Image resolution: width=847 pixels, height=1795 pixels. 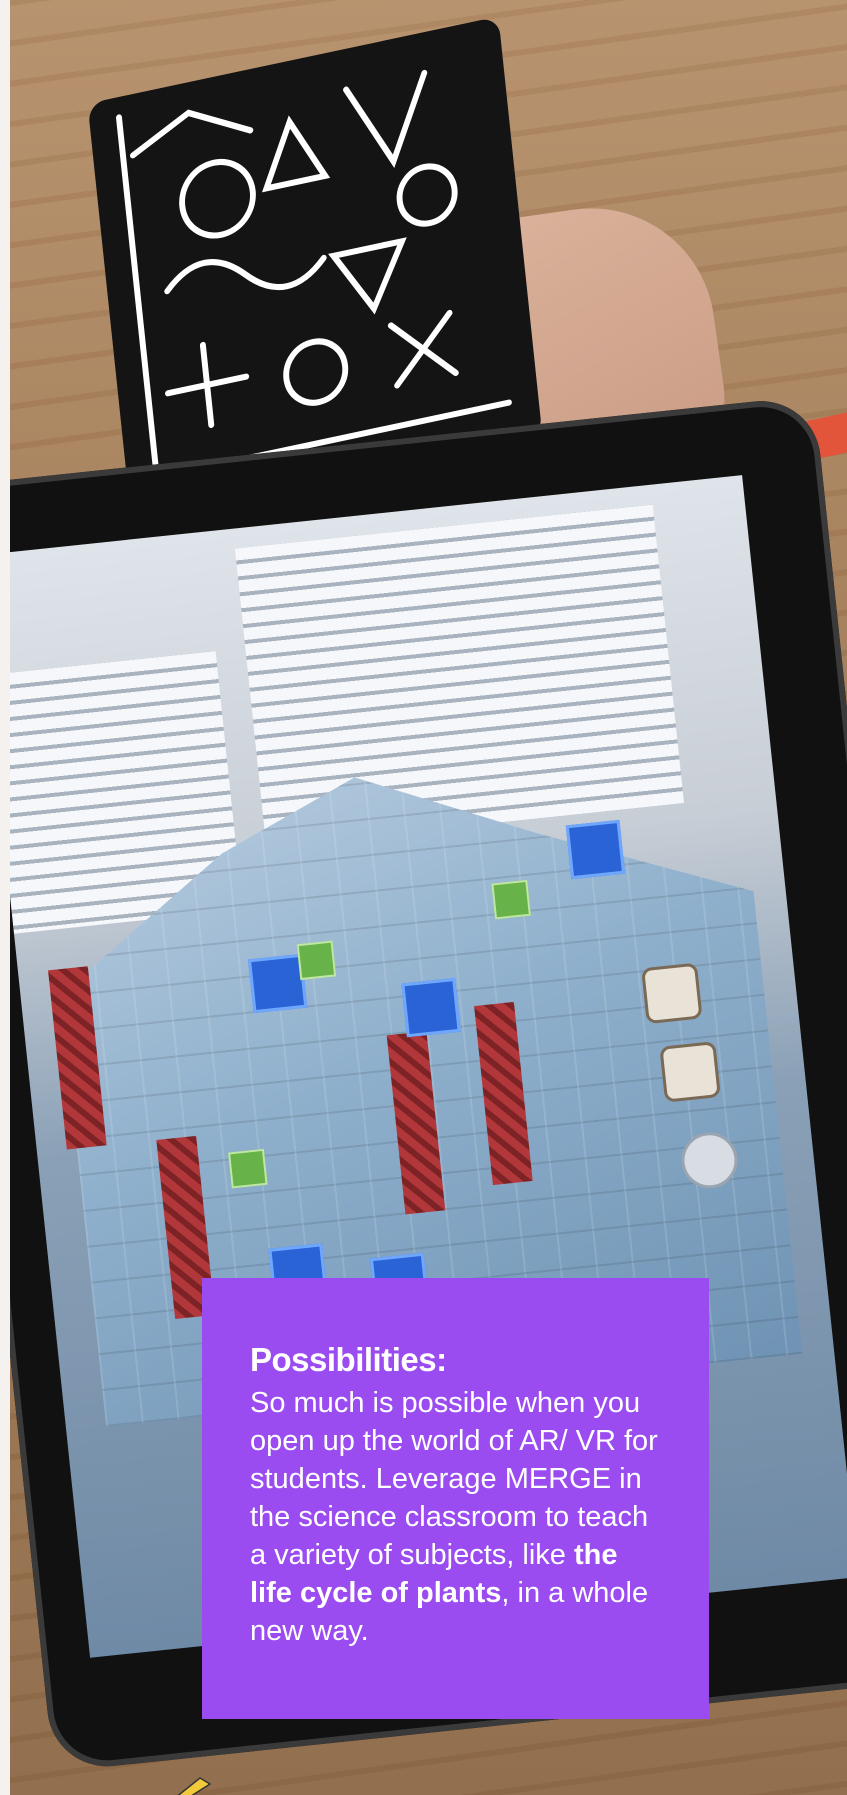 What do you see at coordinates (690, 1072) in the screenshot?
I see `inventory-icon` at bounding box center [690, 1072].